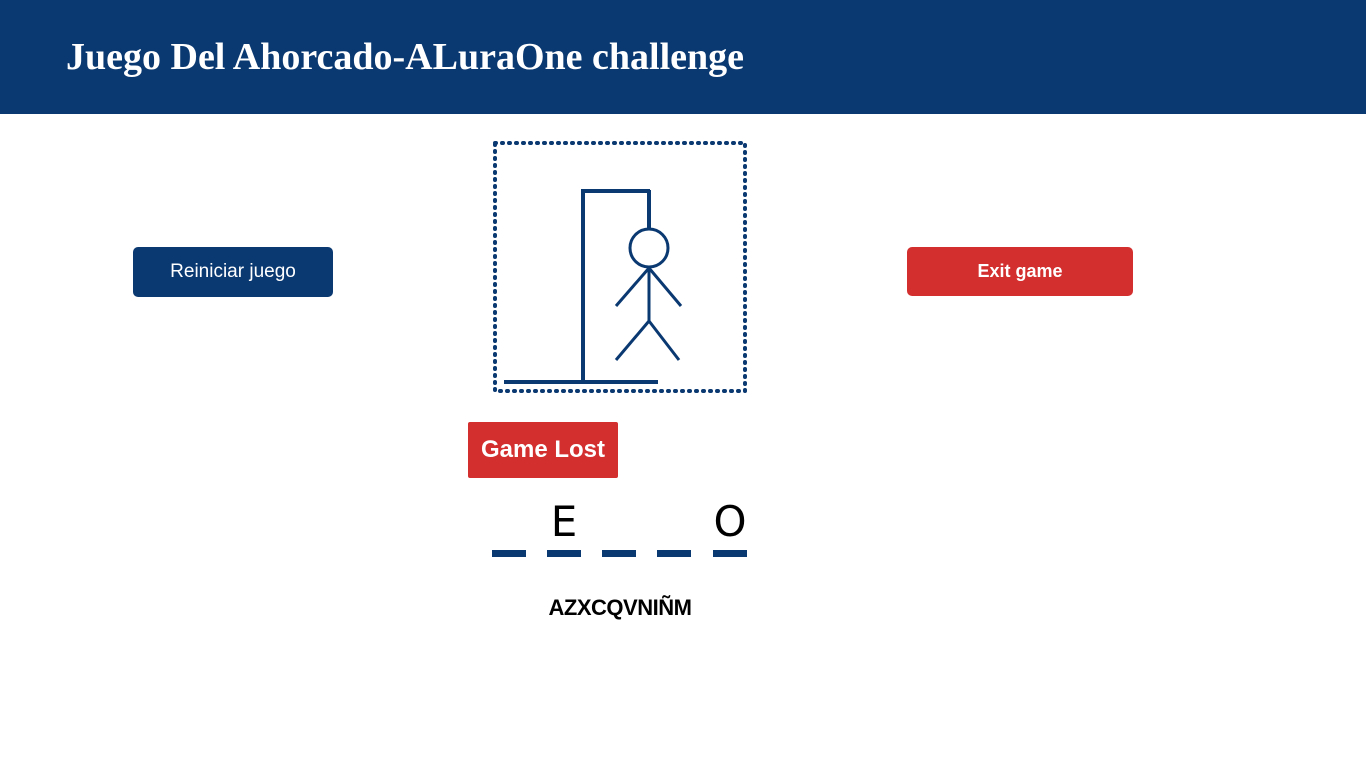 The width and height of the screenshot is (1366, 768). What do you see at coordinates (405, 57) in the screenshot?
I see `page-title: Juego Del Ahorcado-ALuraOne challenge` at bounding box center [405, 57].